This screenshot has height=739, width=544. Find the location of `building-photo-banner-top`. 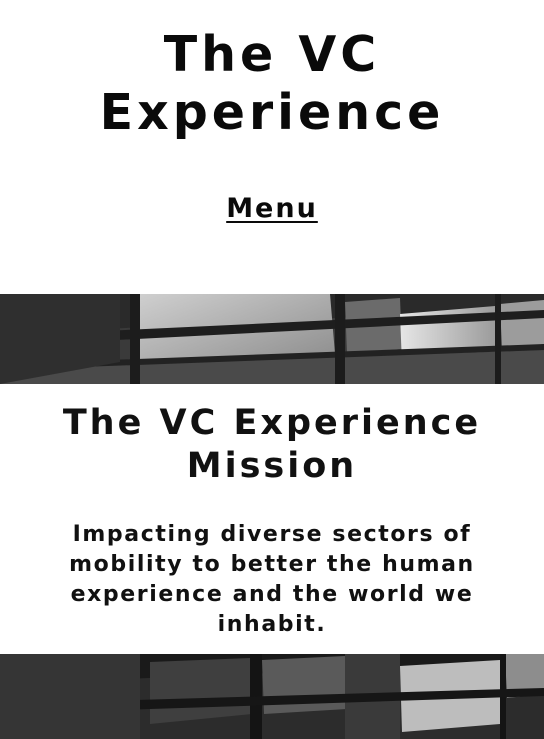

building-photo-banner-top is located at coordinates (272, 339).